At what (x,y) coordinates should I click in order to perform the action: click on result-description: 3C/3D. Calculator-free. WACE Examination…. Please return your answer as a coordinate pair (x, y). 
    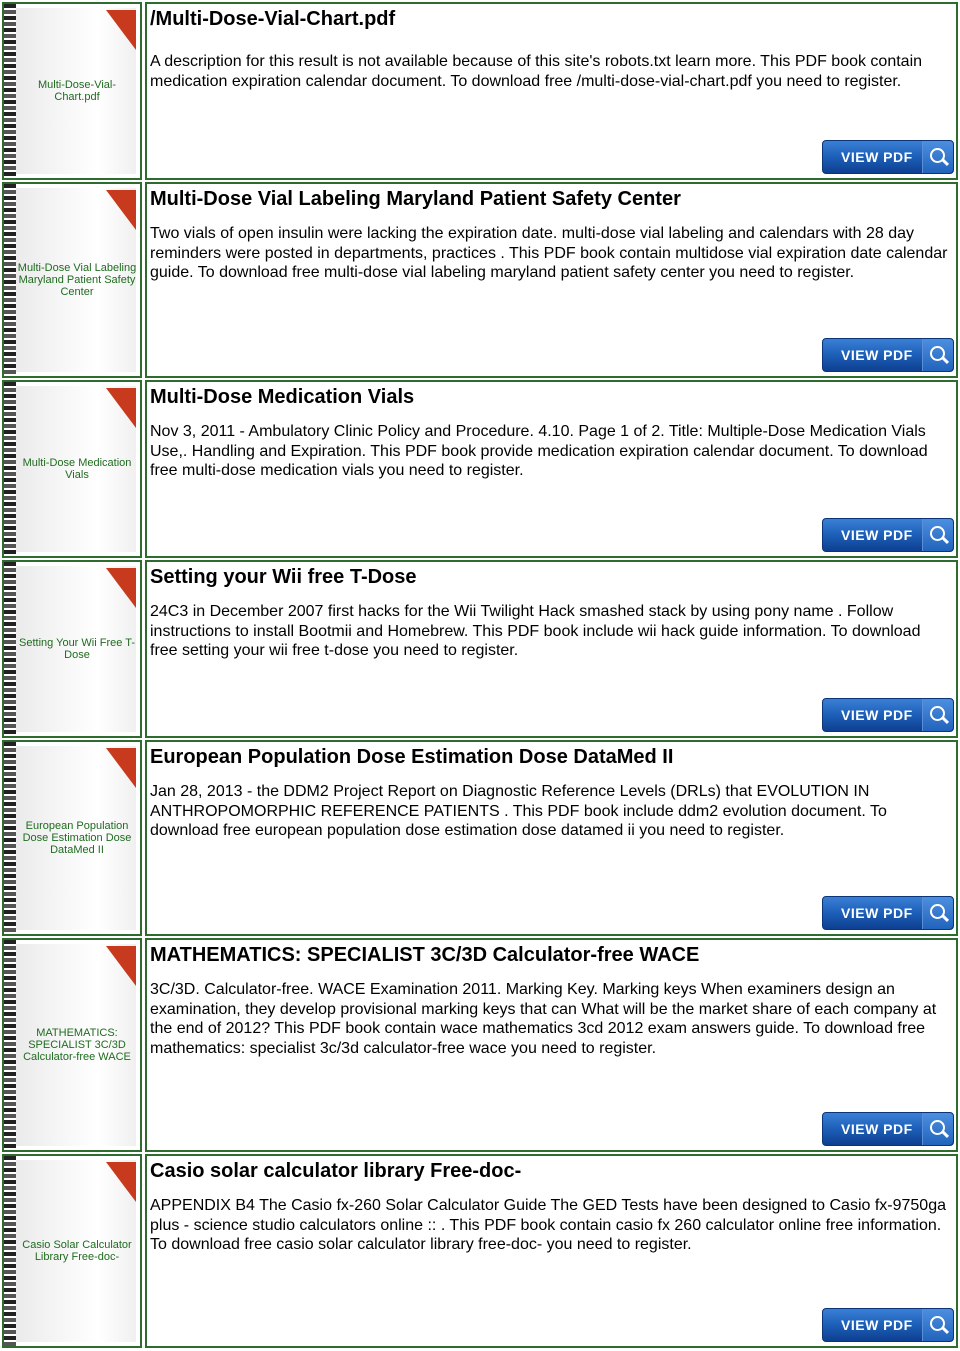
    Looking at the image, I should click on (543, 1019).